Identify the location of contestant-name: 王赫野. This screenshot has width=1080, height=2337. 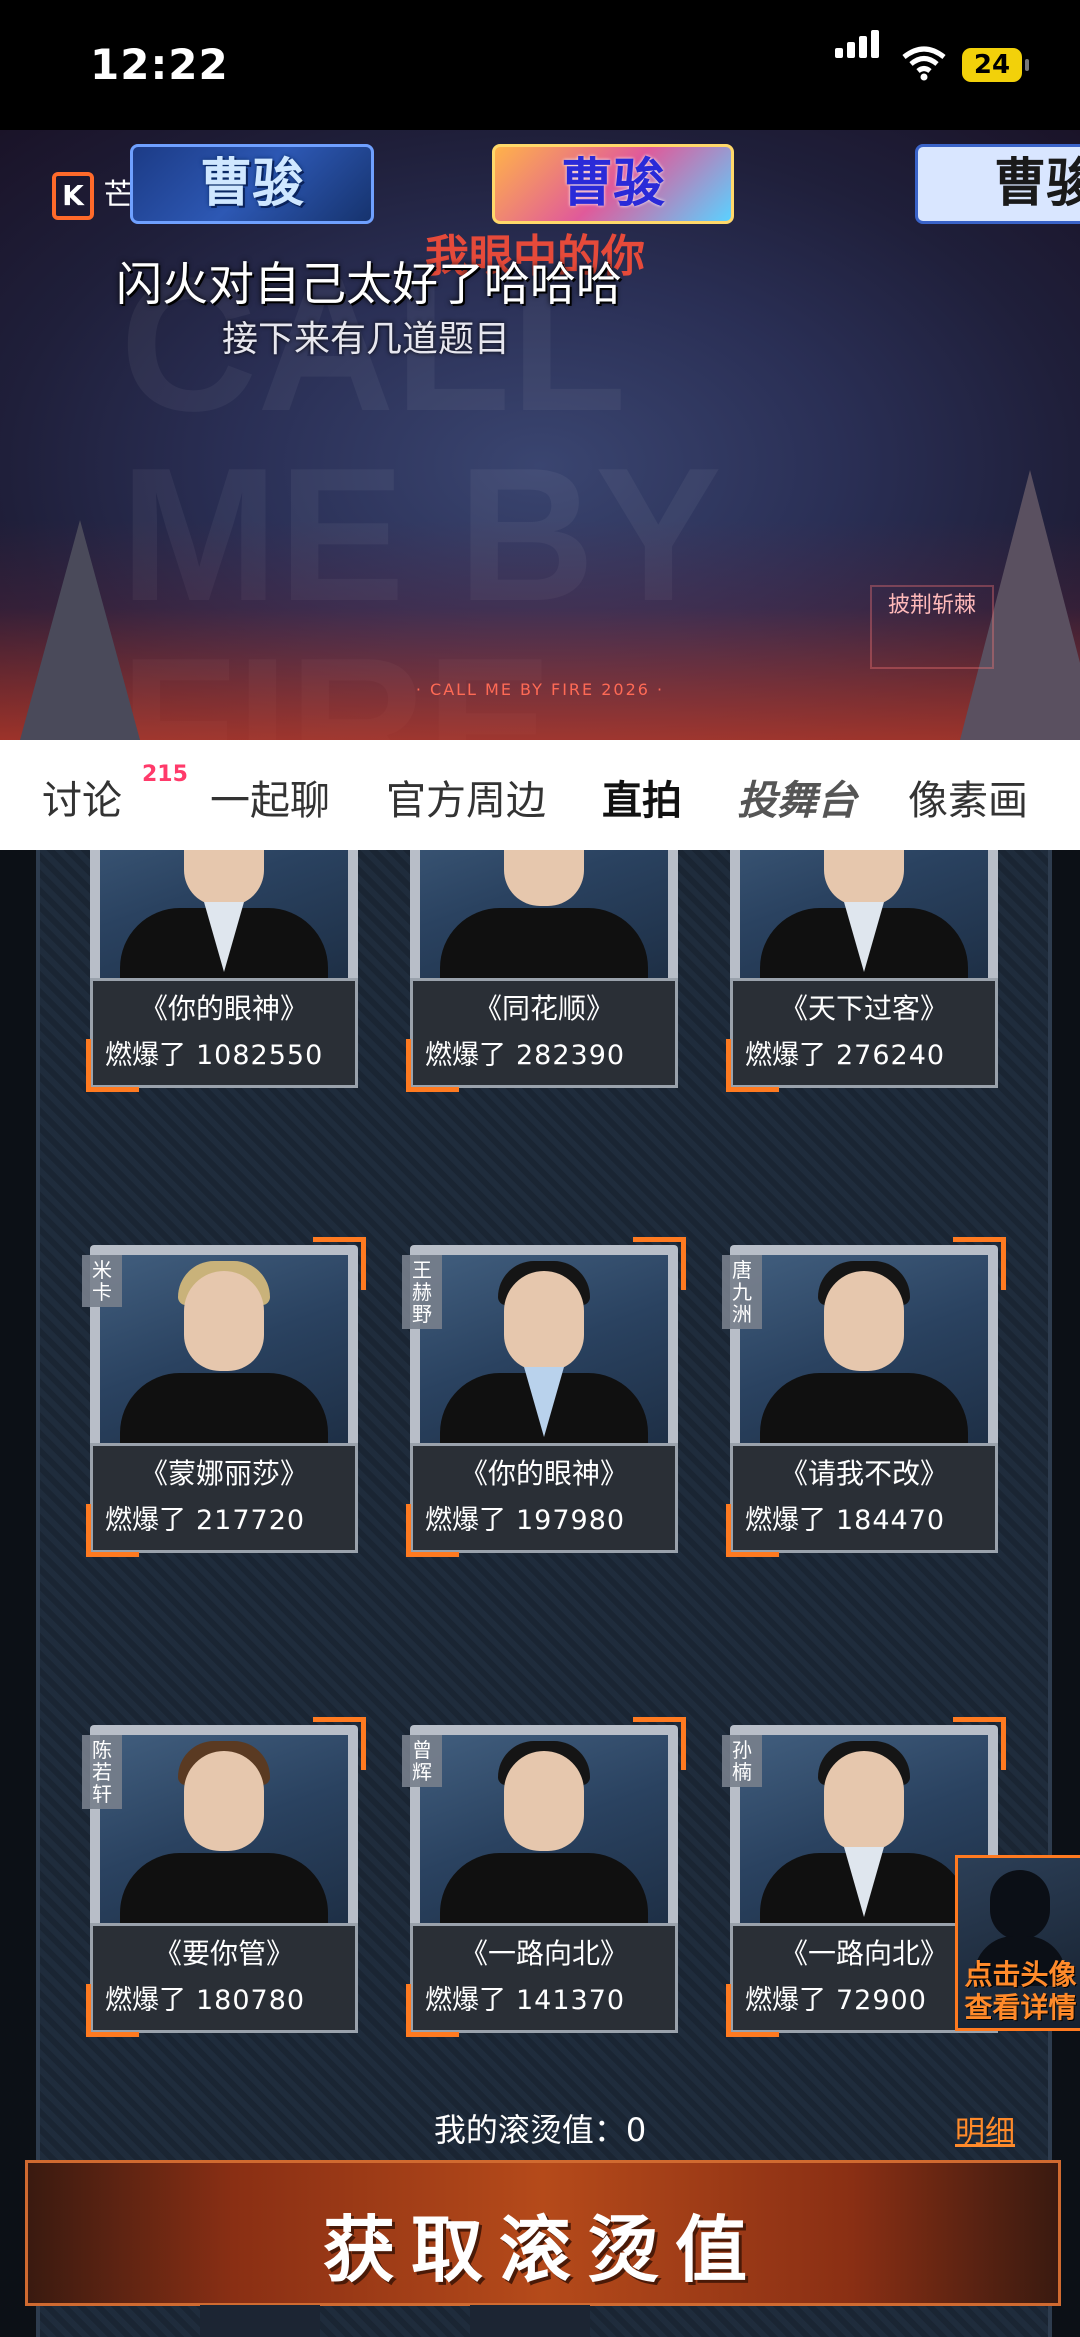
(422, 1292).